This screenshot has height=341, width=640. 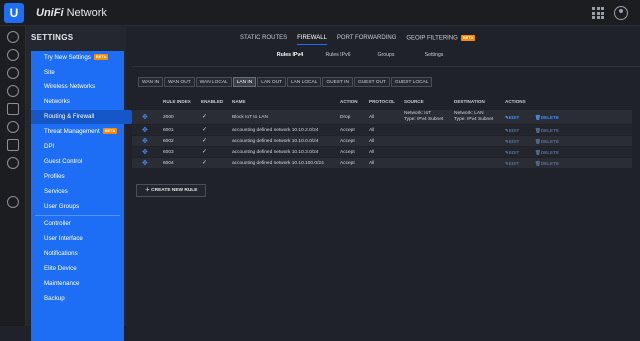 What do you see at coordinates (13, 91) in the screenshot?
I see `devices-icon` at bounding box center [13, 91].